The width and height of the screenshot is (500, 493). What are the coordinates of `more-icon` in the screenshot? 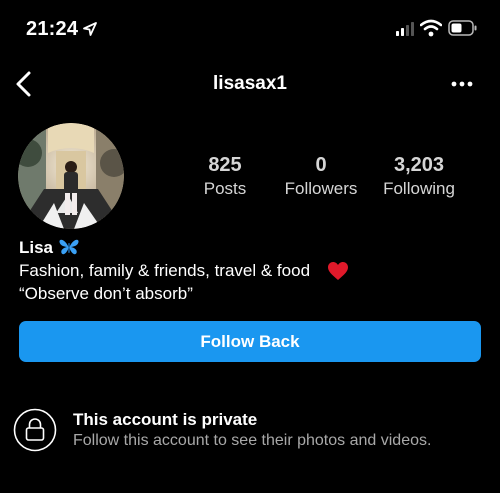 It's located at (462, 84).